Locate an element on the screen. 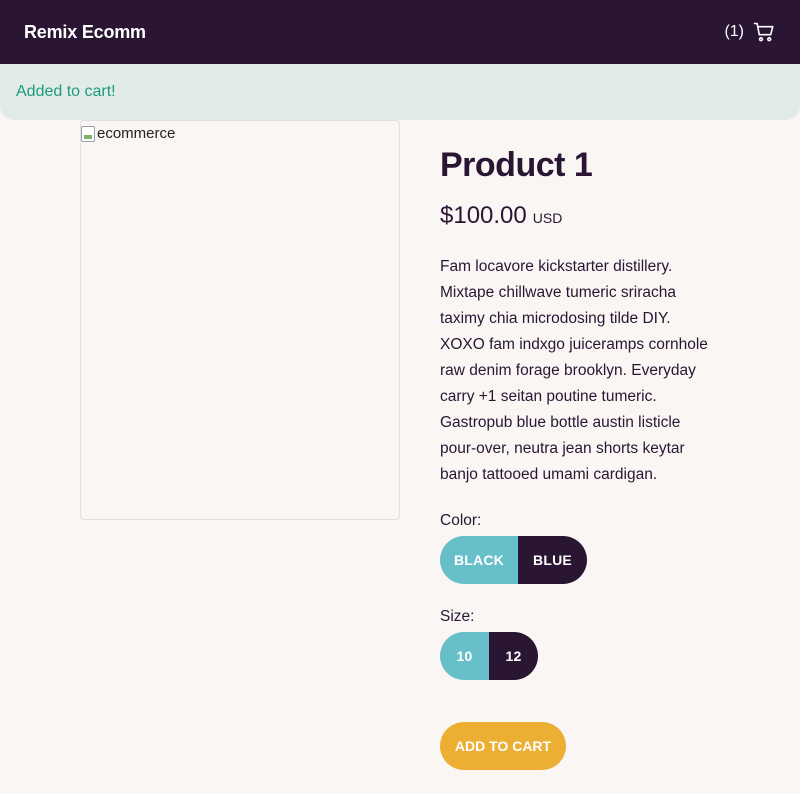 The image size is (800, 794). product-title: Product 1 is located at coordinates (516, 165).